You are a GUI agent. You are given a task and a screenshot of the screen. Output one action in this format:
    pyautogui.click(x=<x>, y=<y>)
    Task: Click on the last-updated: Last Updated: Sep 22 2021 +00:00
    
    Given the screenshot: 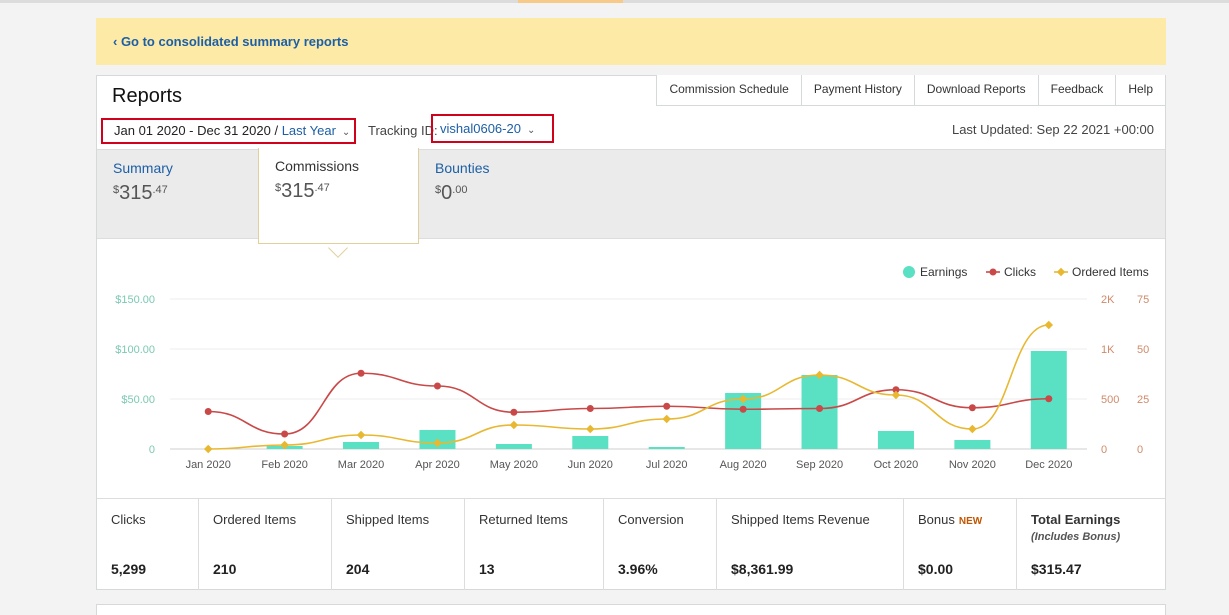 What is the action you would take?
    pyautogui.click(x=1052, y=129)
    